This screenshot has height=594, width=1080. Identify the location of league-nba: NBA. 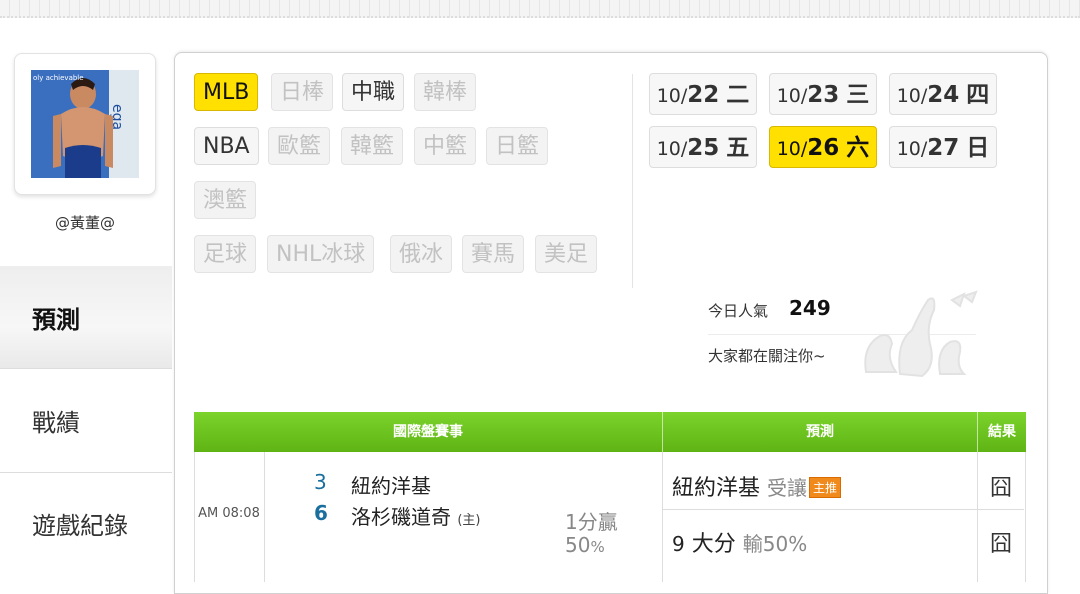
(226, 146).